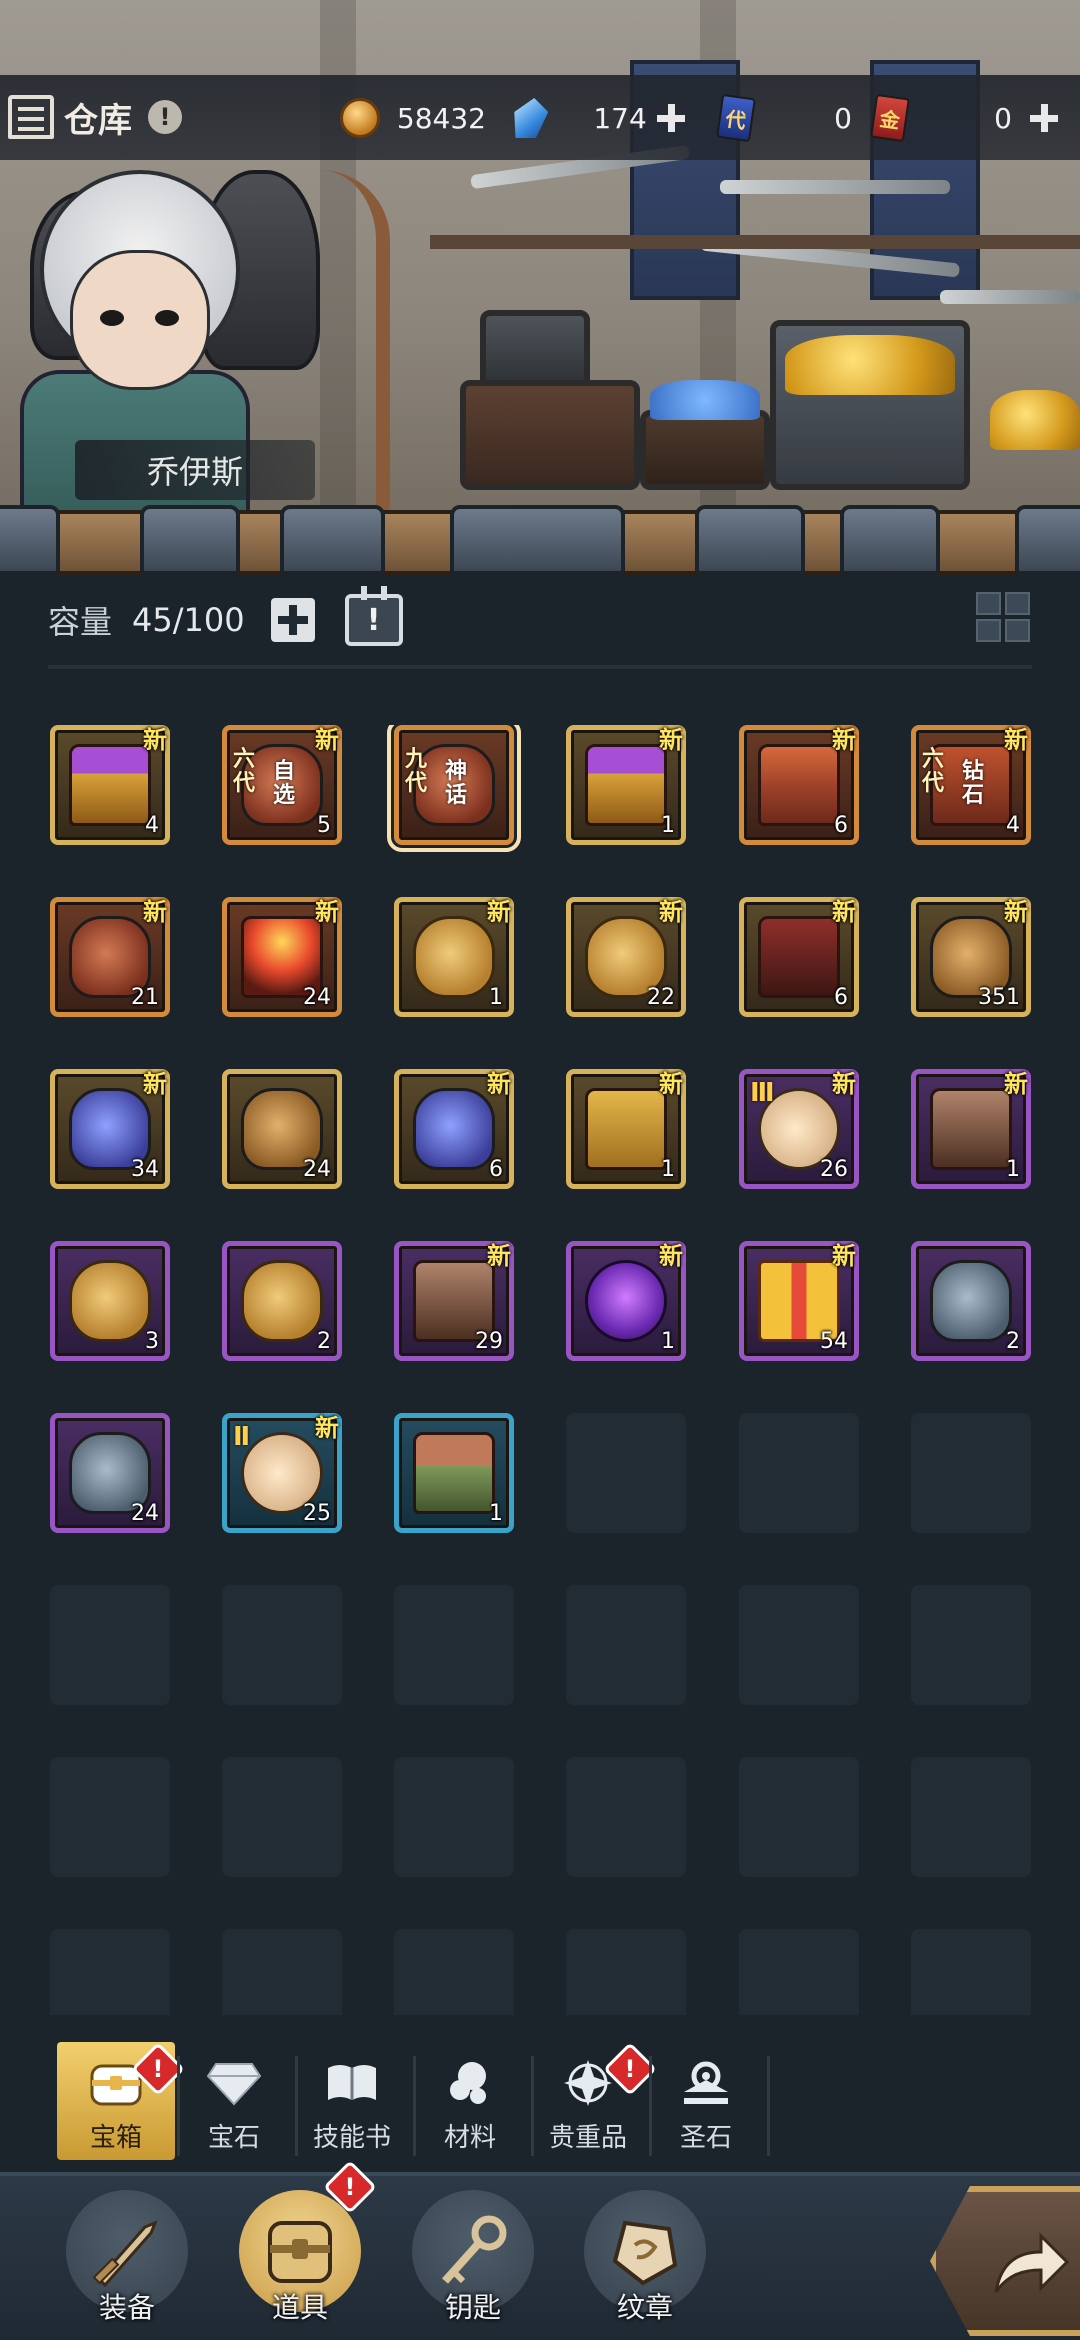 This screenshot has height=2340, width=1080. I want to click on inventory-item-egg-ii: Ⅱ 新 25, so click(282, 1473).